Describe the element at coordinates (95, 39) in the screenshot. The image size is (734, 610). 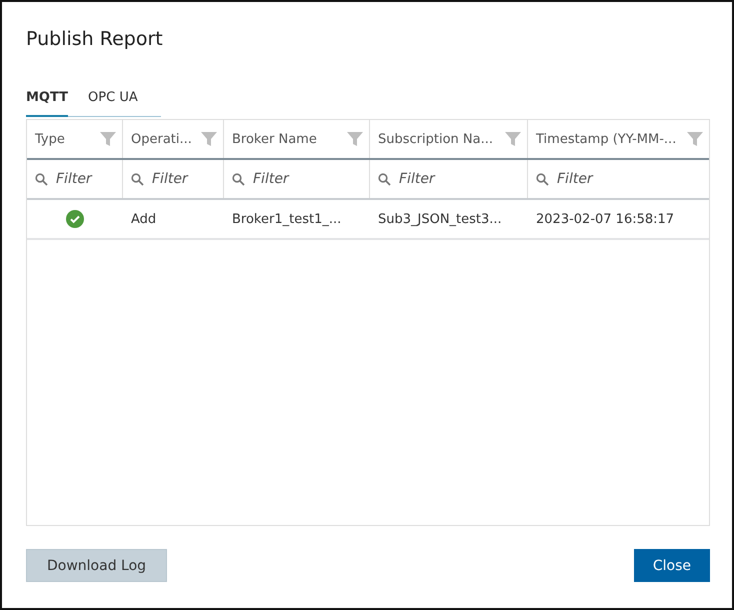
I see `dialog-title: Publish Report` at that location.